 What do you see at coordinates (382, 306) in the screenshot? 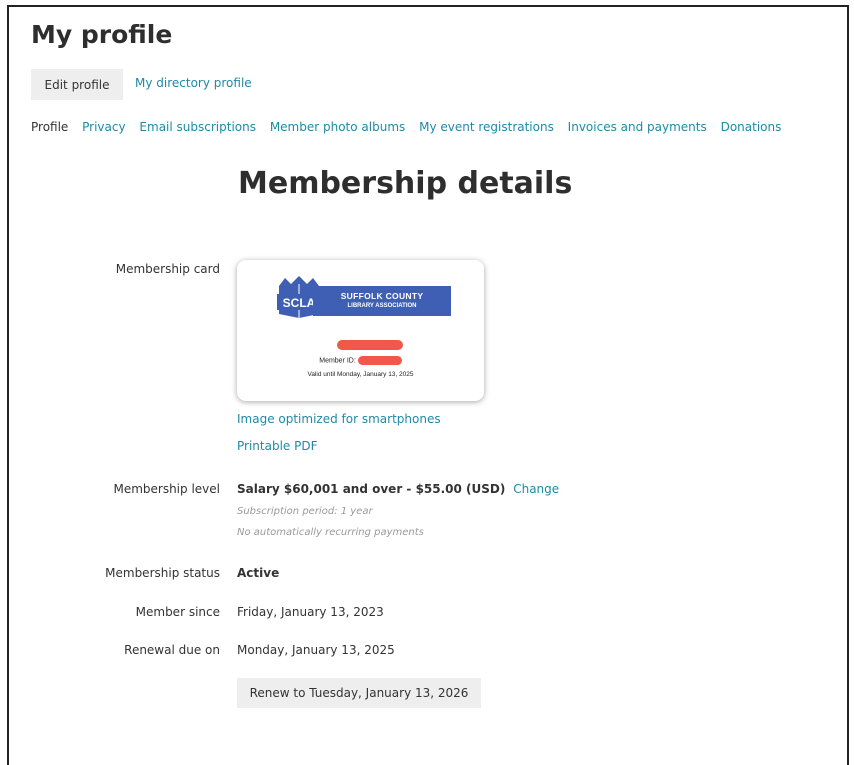
I see `logo-line2: LIBRARY ASSOCIATION` at bounding box center [382, 306].